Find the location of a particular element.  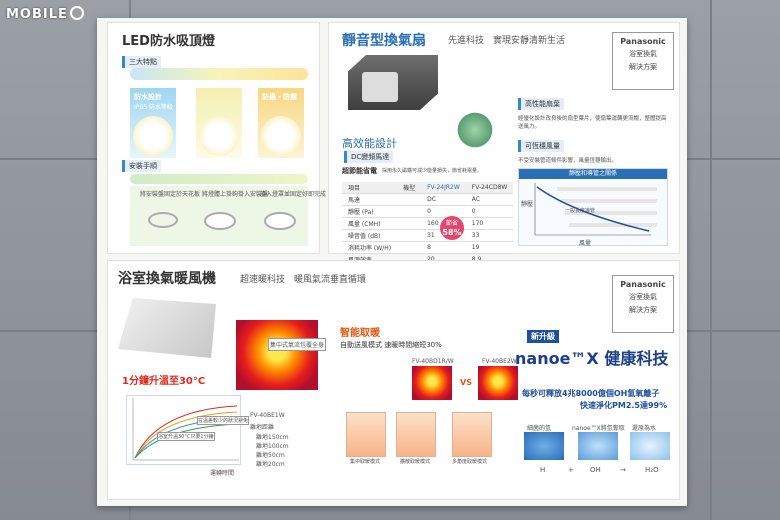

install-steps: 將安裝盤固定於天花板 將燈體上掛鉤掛入安裝盤 旋入燈罩並固定好即完成 is located at coordinates (228, 216).